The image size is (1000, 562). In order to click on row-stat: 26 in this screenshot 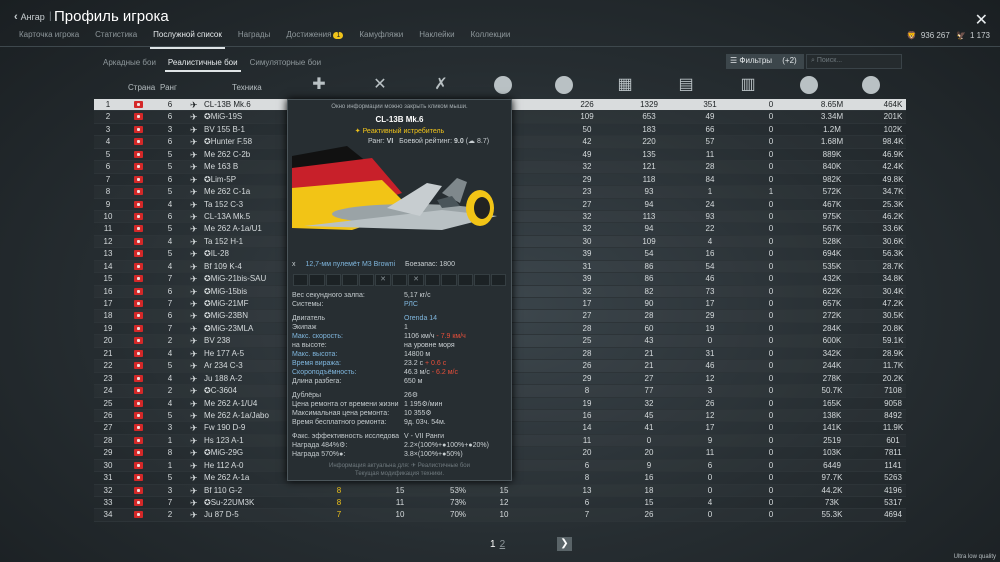, I will do `click(587, 366)`.